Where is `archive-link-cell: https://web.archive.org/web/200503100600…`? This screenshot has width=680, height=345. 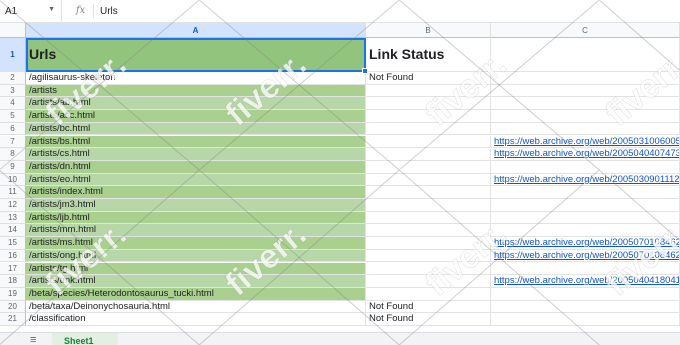
archive-link-cell: https://web.archive.org/web/200503100600… is located at coordinates (585, 142).